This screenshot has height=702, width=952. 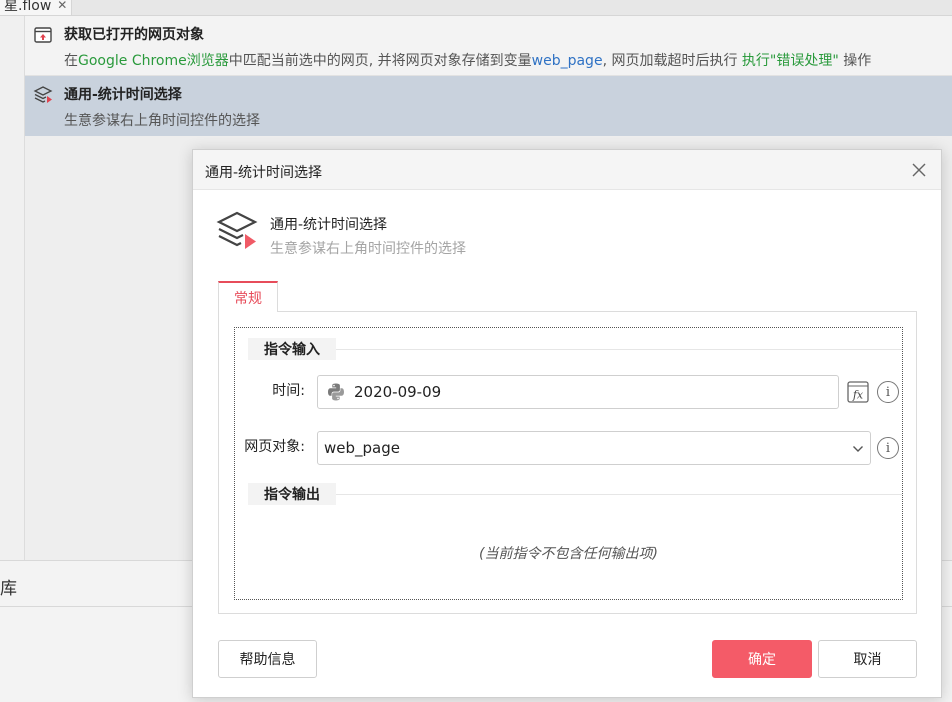 I want to click on close-icon, so click(x=919, y=170).